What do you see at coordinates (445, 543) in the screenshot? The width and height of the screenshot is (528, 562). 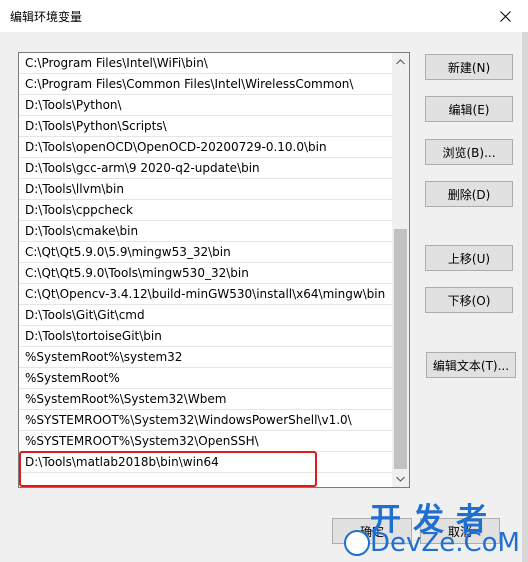 I see `watermark-bottom-text: DevZe.CoM` at bounding box center [445, 543].